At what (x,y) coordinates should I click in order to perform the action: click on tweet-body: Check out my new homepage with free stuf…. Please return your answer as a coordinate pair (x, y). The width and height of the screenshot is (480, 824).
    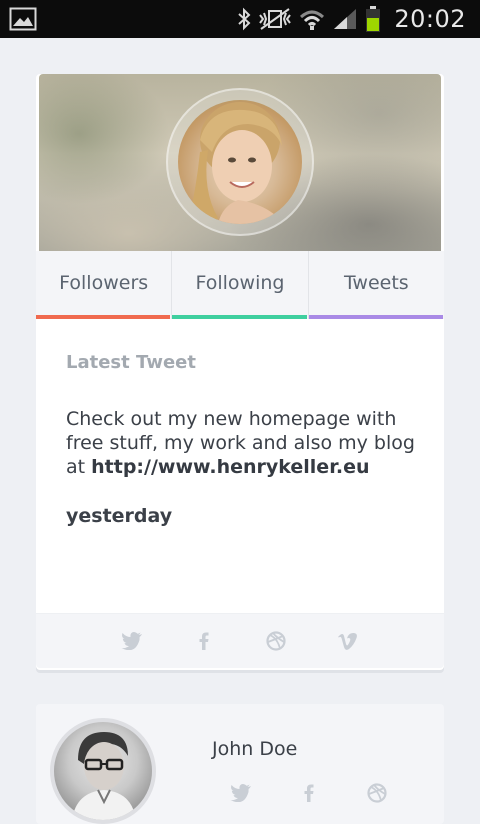
    Looking at the image, I should click on (246, 443).